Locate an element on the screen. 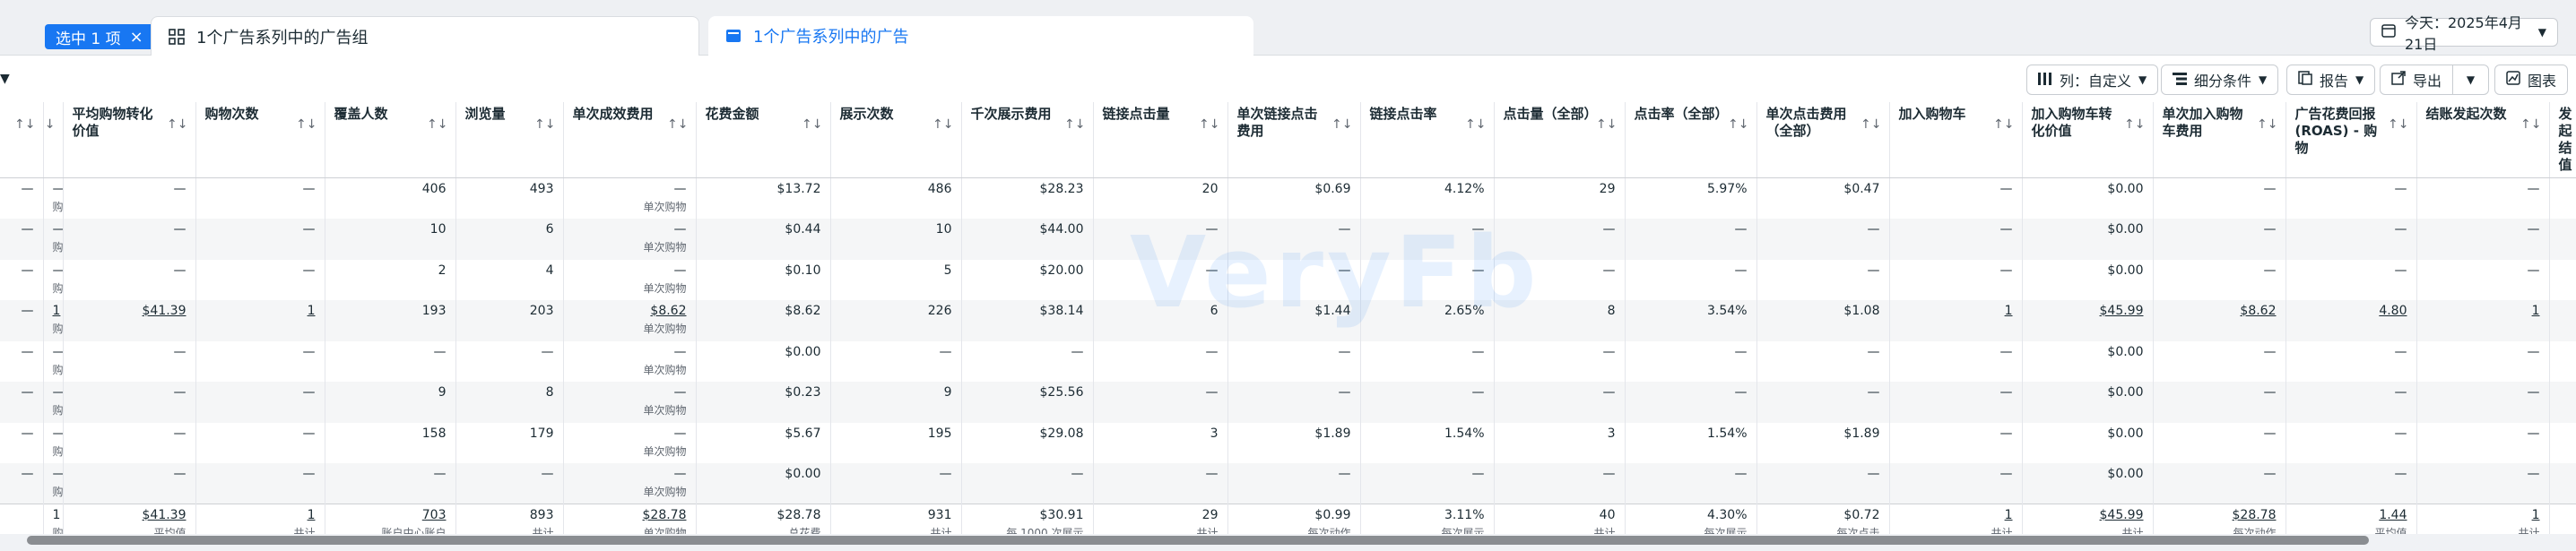  column-header: 千次展示费用 ↑↓ is located at coordinates (1027, 140).